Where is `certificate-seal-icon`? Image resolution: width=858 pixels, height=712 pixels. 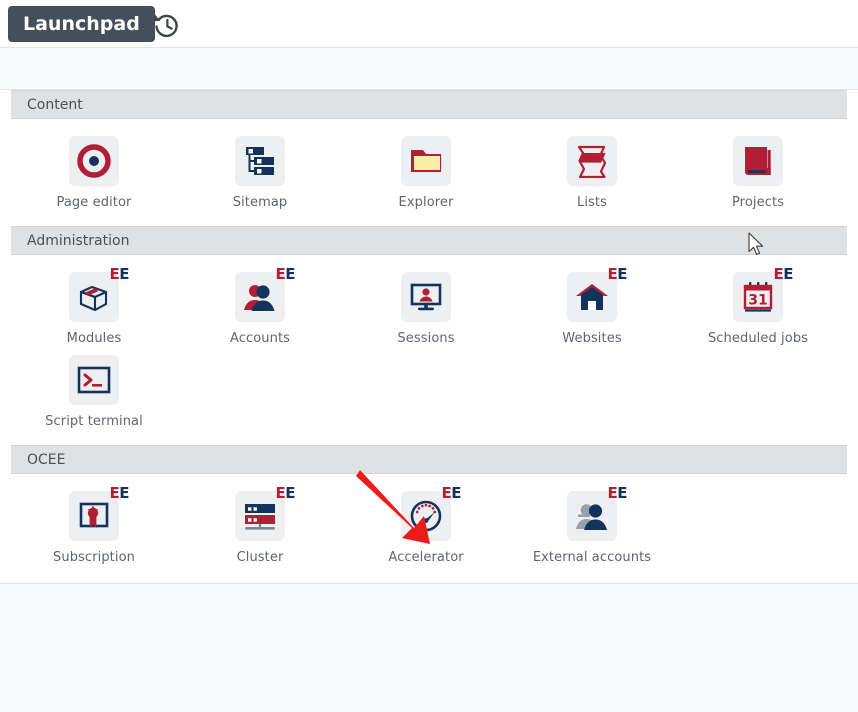
certificate-seal-icon is located at coordinates (94, 516).